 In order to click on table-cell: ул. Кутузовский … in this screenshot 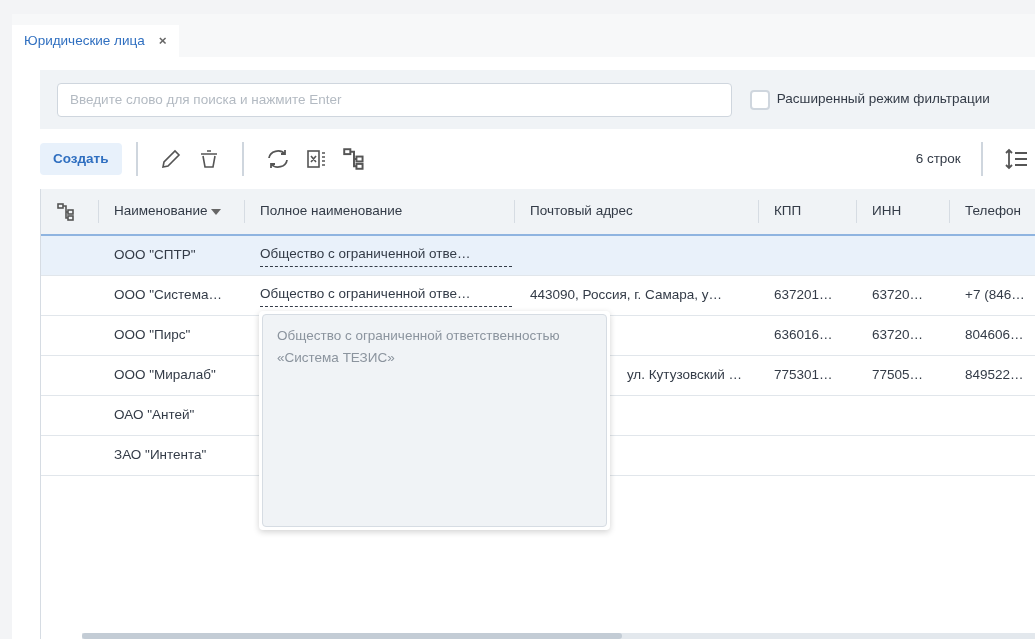, I will do `click(684, 375)`.